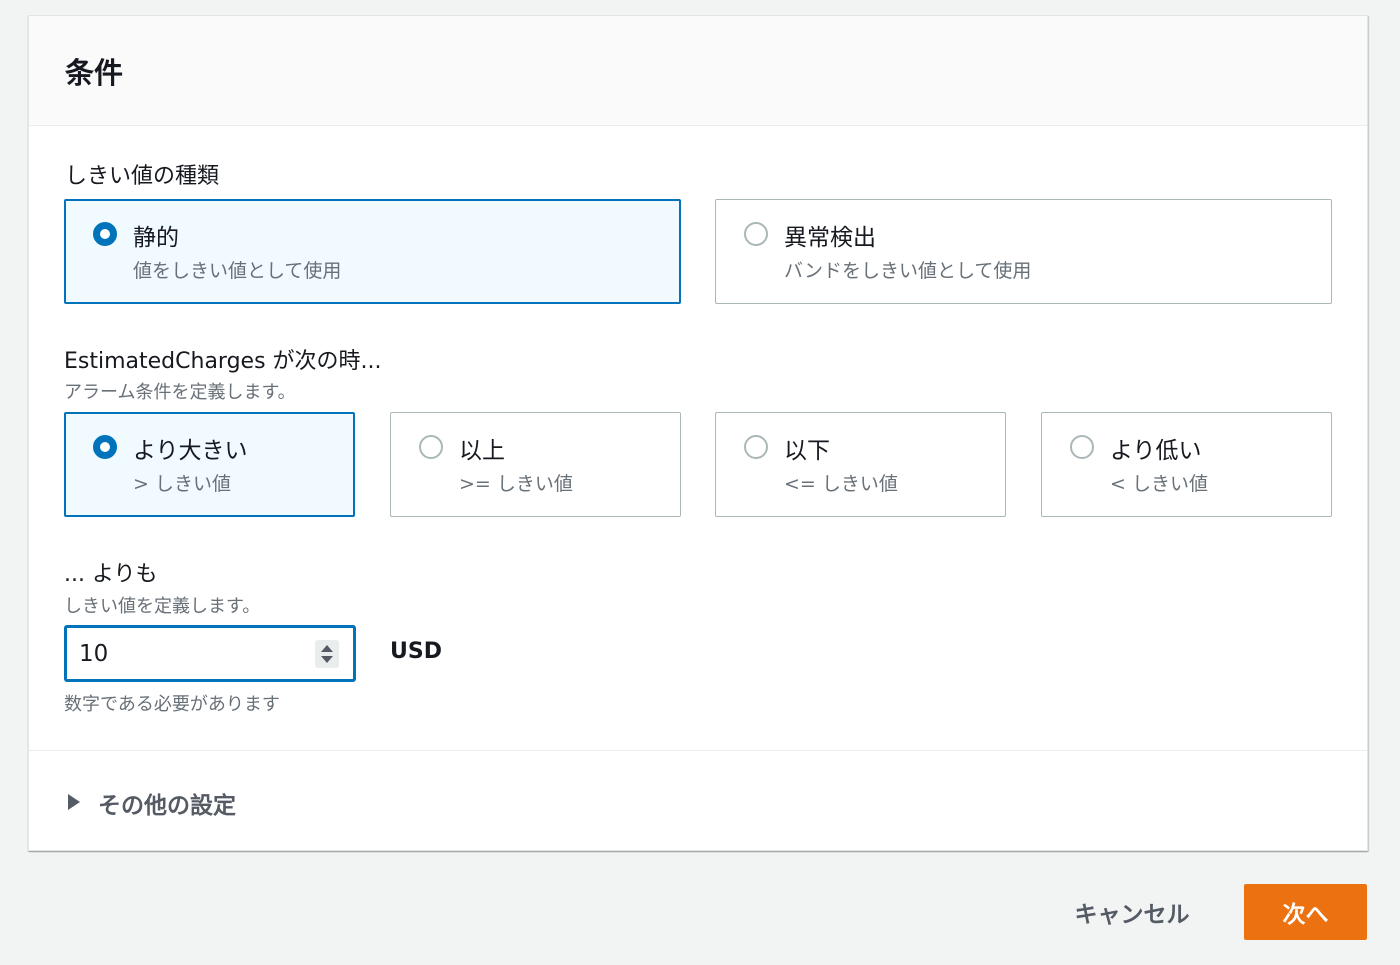 Image resolution: width=1400 pixels, height=965 pixels. What do you see at coordinates (172, 704) in the screenshot?
I see `threshold-hint: 数字である必要があります` at bounding box center [172, 704].